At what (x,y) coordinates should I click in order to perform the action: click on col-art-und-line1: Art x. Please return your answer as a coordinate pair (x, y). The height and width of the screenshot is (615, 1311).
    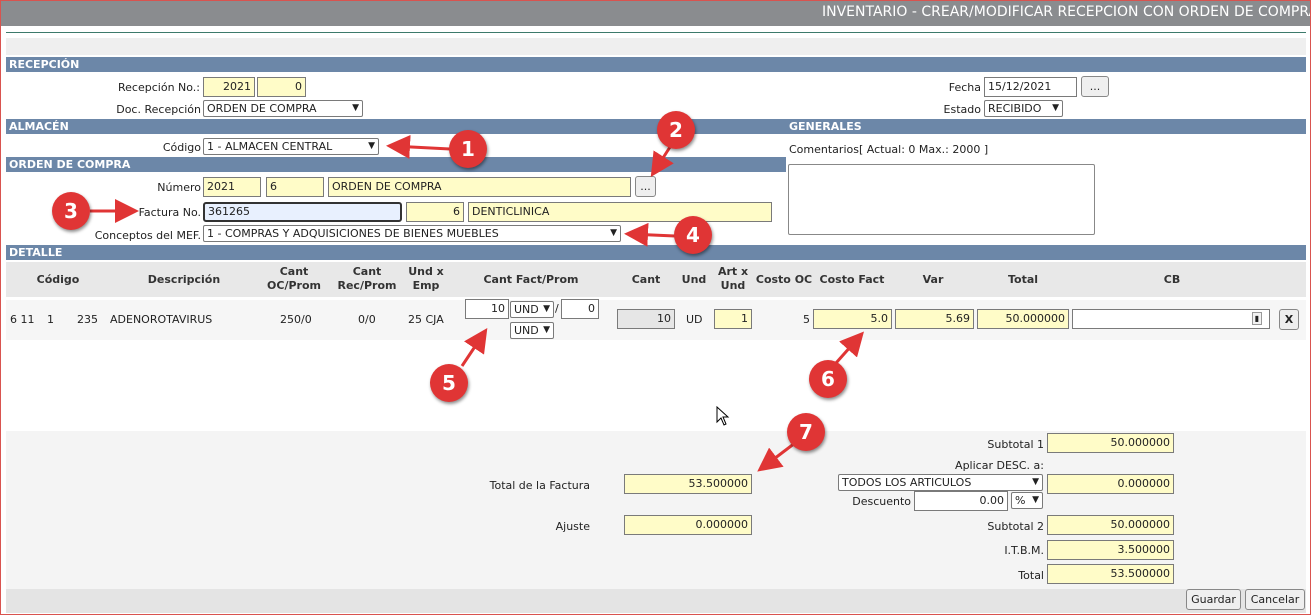
    Looking at the image, I should click on (733, 271).